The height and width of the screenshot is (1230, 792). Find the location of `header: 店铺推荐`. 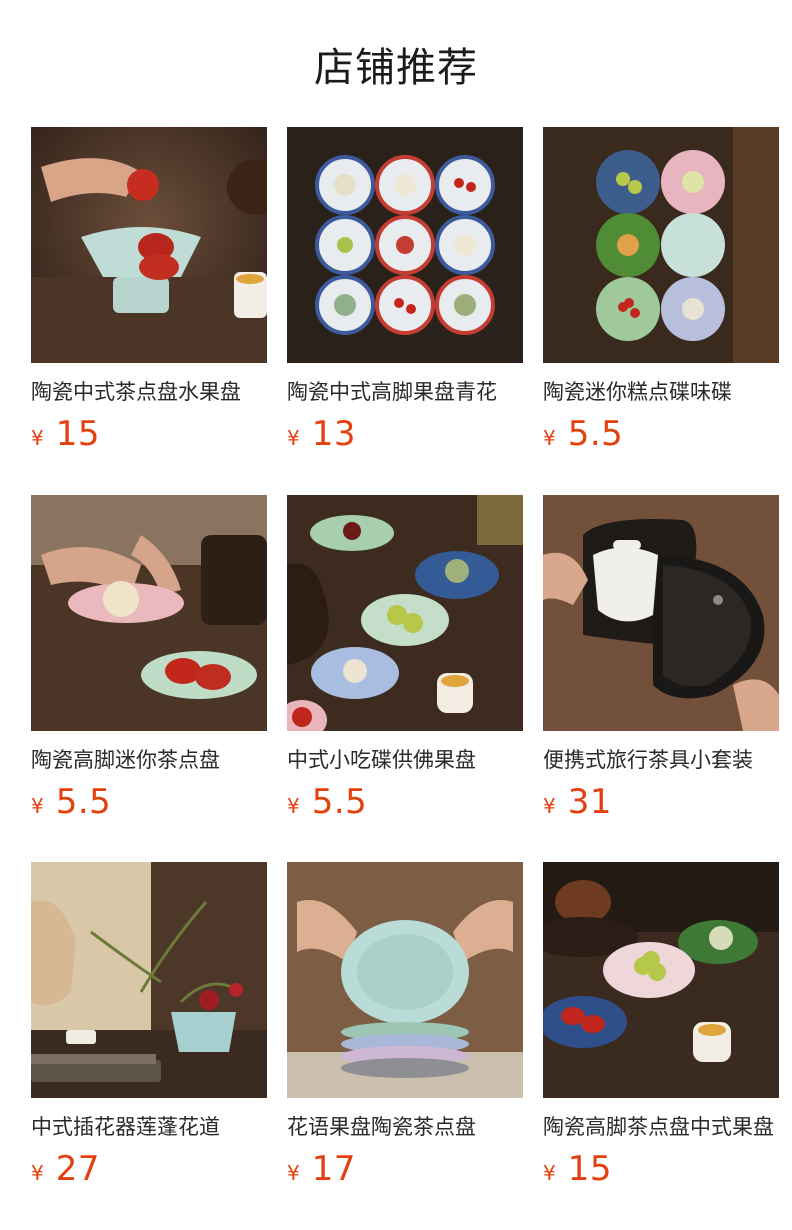

header: 店铺推荐 is located at coordinates (396, 63).